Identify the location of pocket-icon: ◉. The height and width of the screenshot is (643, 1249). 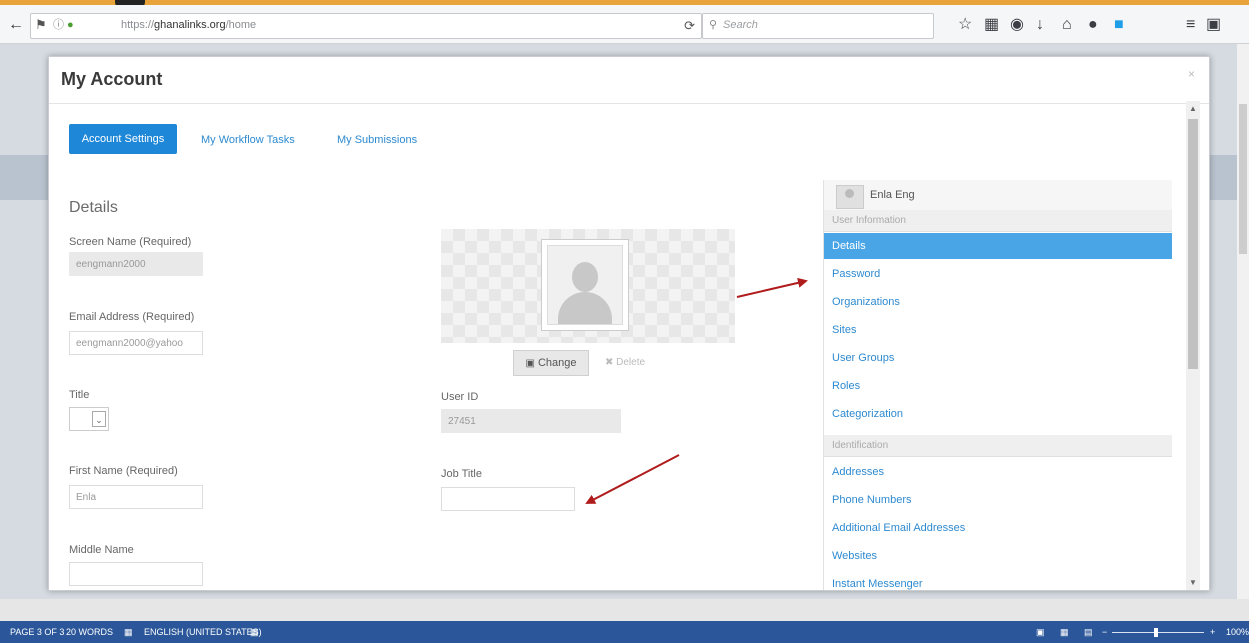
(1017, 25).